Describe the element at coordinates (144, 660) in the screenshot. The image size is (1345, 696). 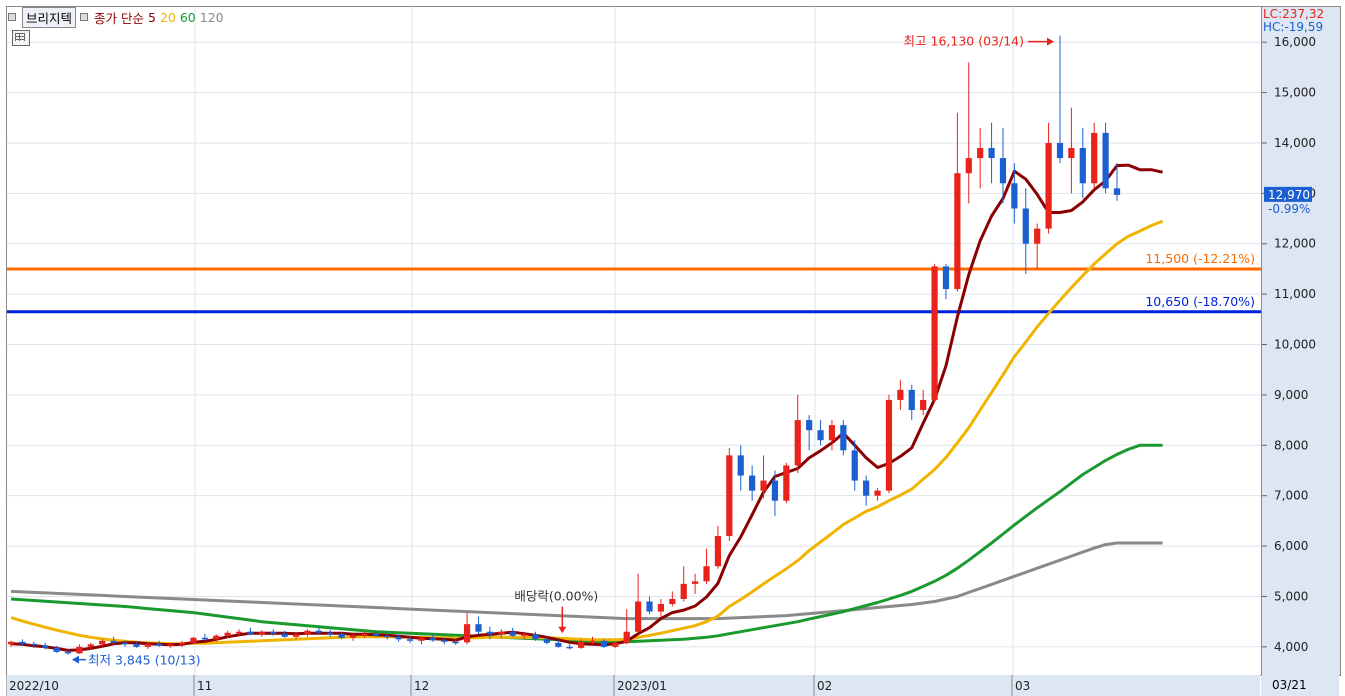
I see `min-price-annotation: 최저 3,845 (10/13)` at that location.